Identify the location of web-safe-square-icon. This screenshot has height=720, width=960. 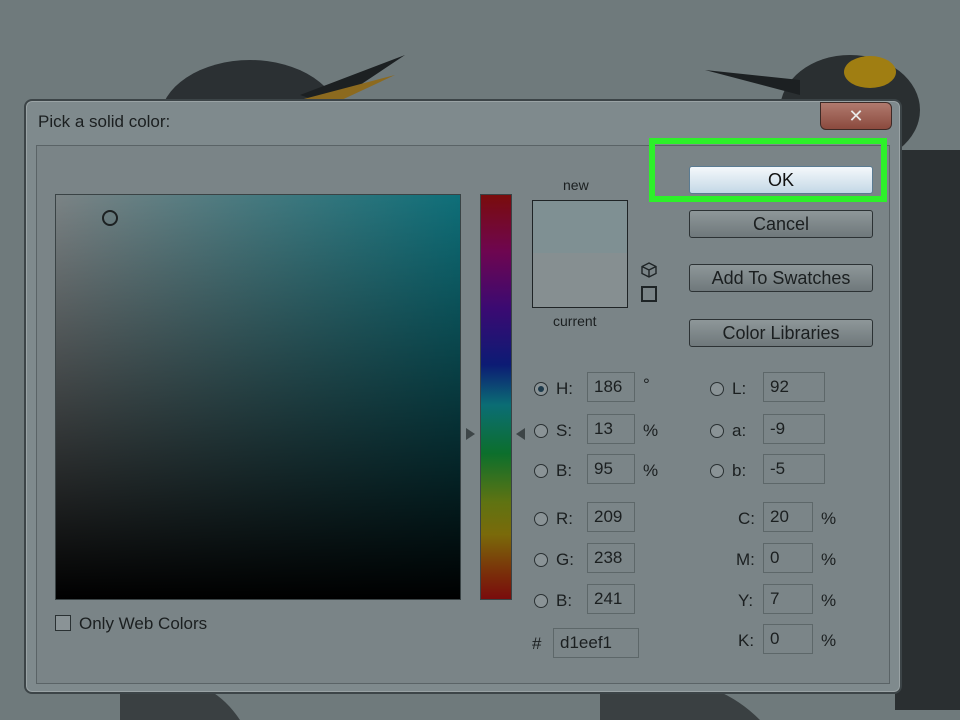
(649, 294).